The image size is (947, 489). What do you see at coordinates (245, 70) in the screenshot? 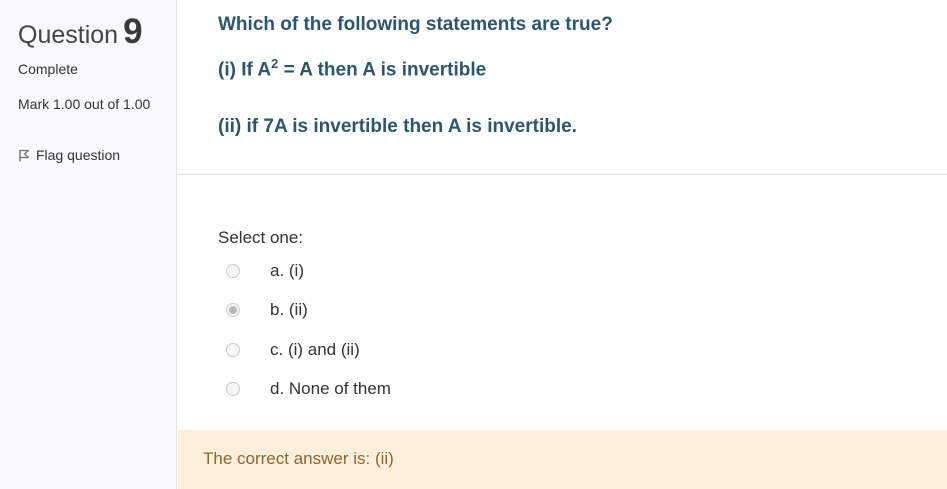
I see `statement-i-prefix: (i) If A` at bounding box center [245, 70].